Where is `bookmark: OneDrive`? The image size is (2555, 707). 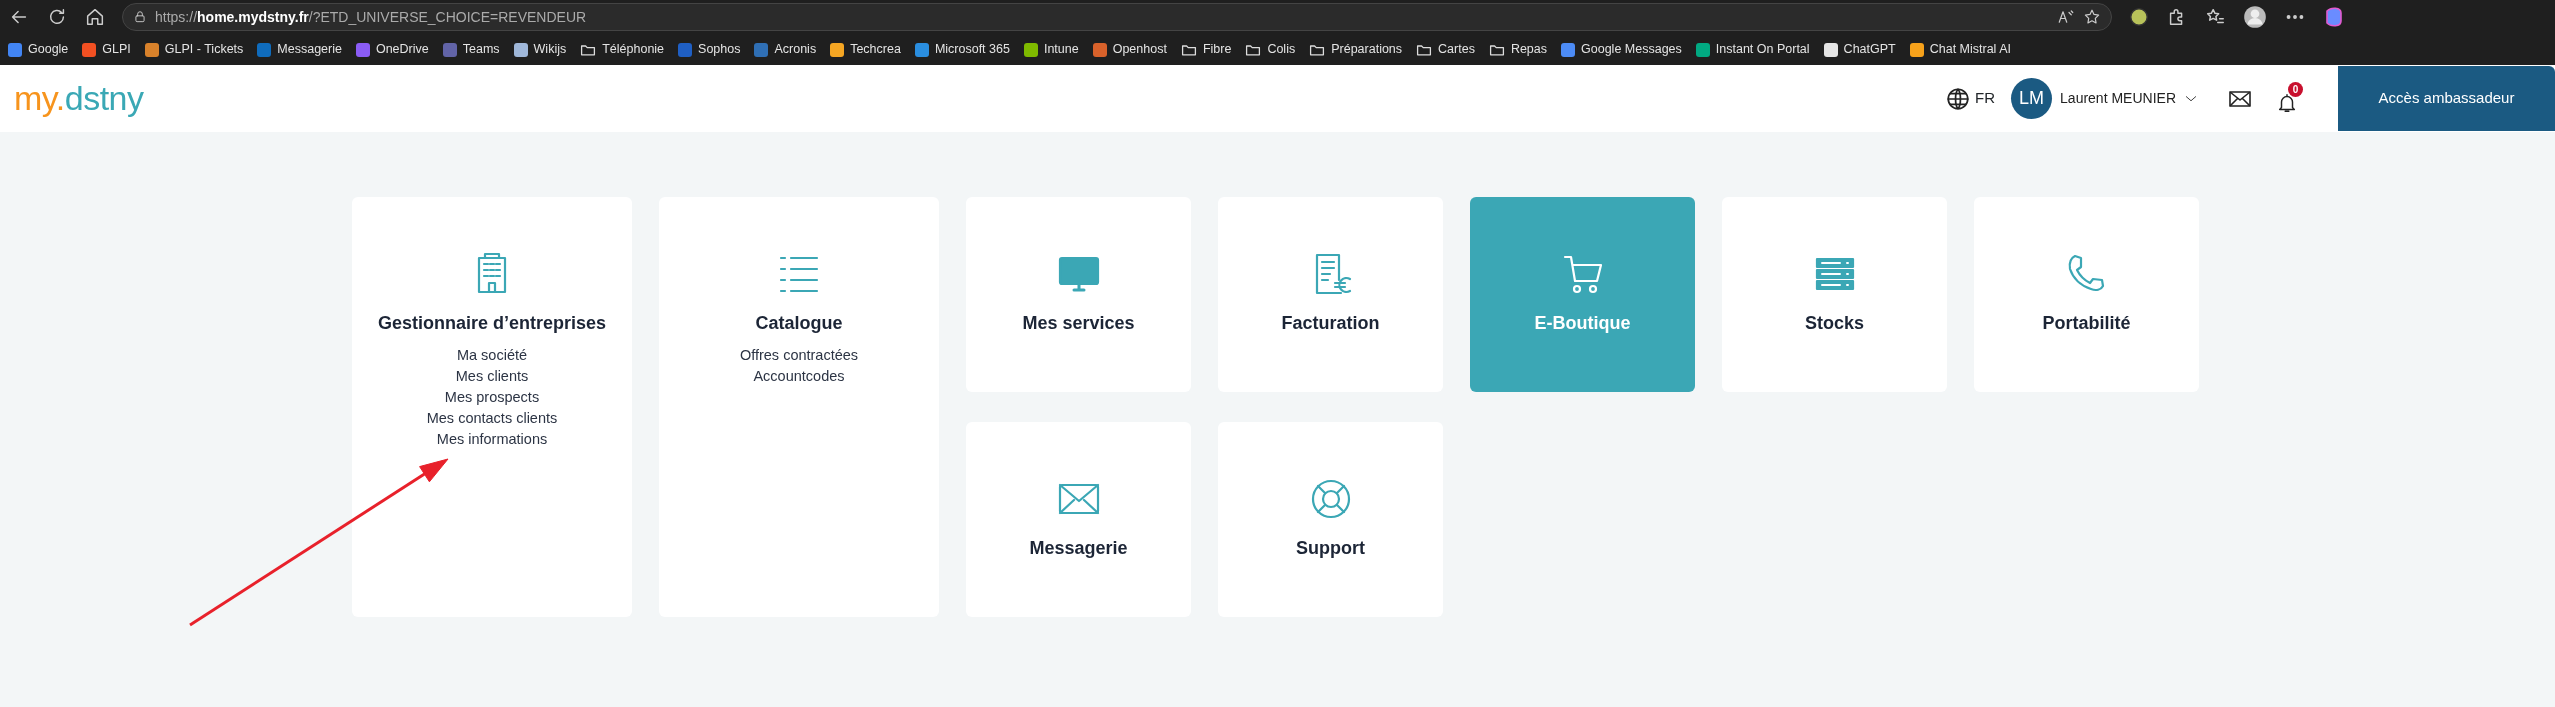
bookmark: OneDrive is located at coordinates (392, 49).